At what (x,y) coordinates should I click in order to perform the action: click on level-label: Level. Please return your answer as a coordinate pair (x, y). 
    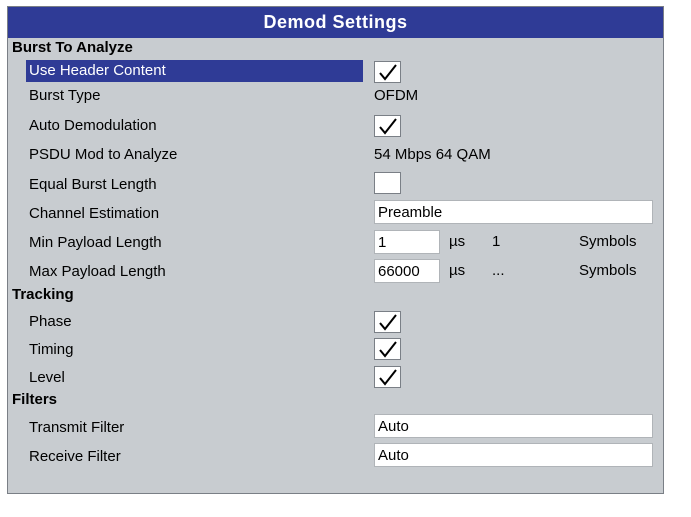
    Looking at the image, I should click on (47, 377).